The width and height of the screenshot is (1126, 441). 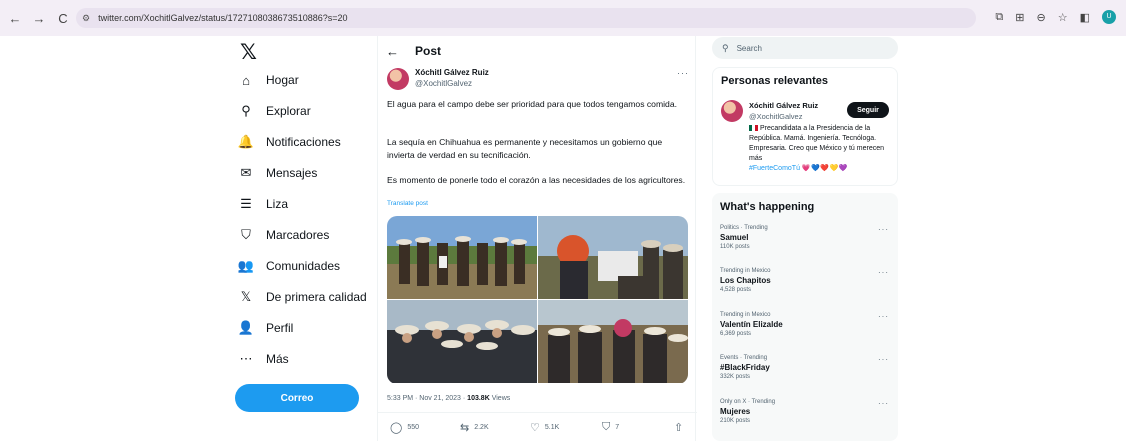 What do you see at coordinates (745, 280) in the screenshot?
I see `trend-title: Los Chapitos` at bounding box center [745, 280].